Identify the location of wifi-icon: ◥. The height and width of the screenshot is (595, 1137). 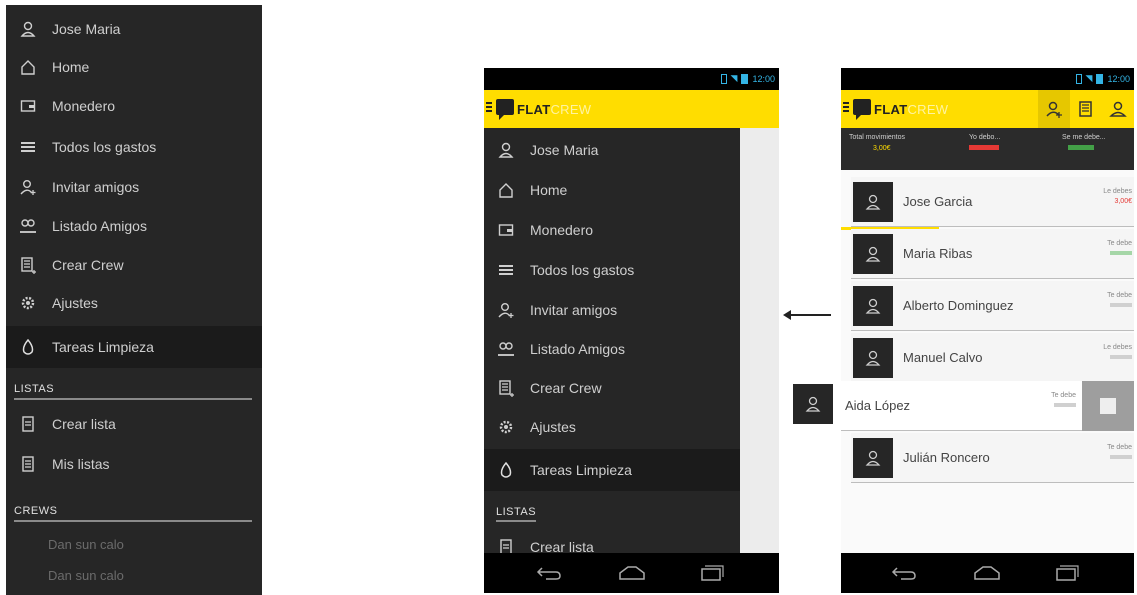
(1089, 78).